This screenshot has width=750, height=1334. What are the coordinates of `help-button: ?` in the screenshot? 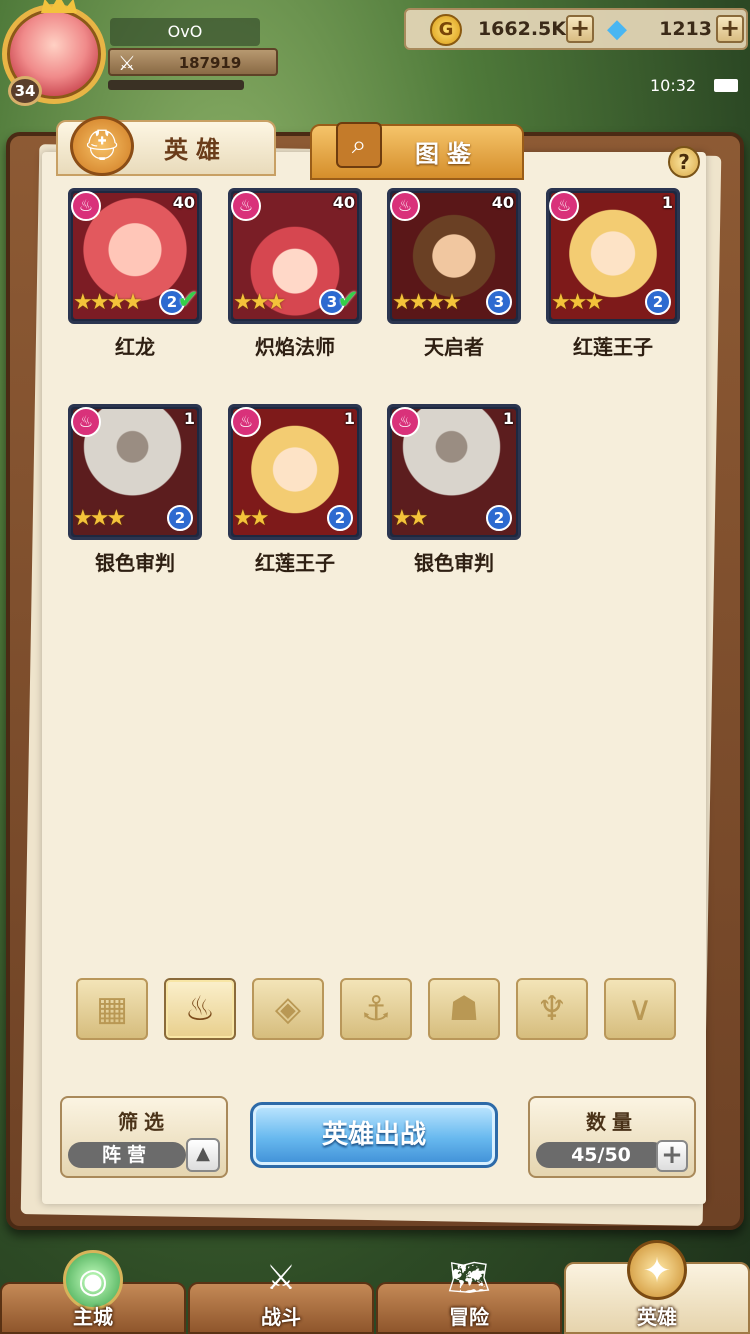 It's located at (684, 162).